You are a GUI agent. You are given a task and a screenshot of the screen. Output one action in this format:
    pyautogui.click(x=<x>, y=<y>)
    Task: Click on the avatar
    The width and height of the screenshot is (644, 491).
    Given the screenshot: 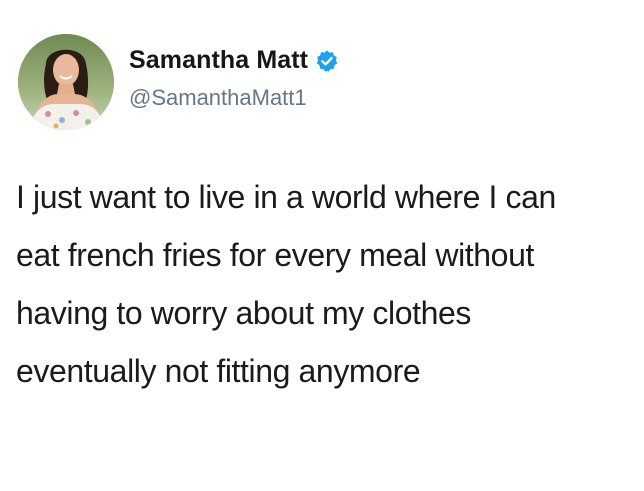 What is the action you would take?
    pyautogui.click(x=66, y=82)
    